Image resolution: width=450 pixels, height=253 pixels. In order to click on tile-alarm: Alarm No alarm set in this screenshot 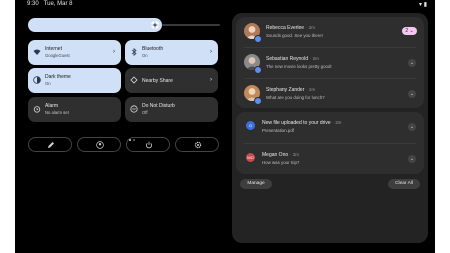, I will do `click(74, 109)`.